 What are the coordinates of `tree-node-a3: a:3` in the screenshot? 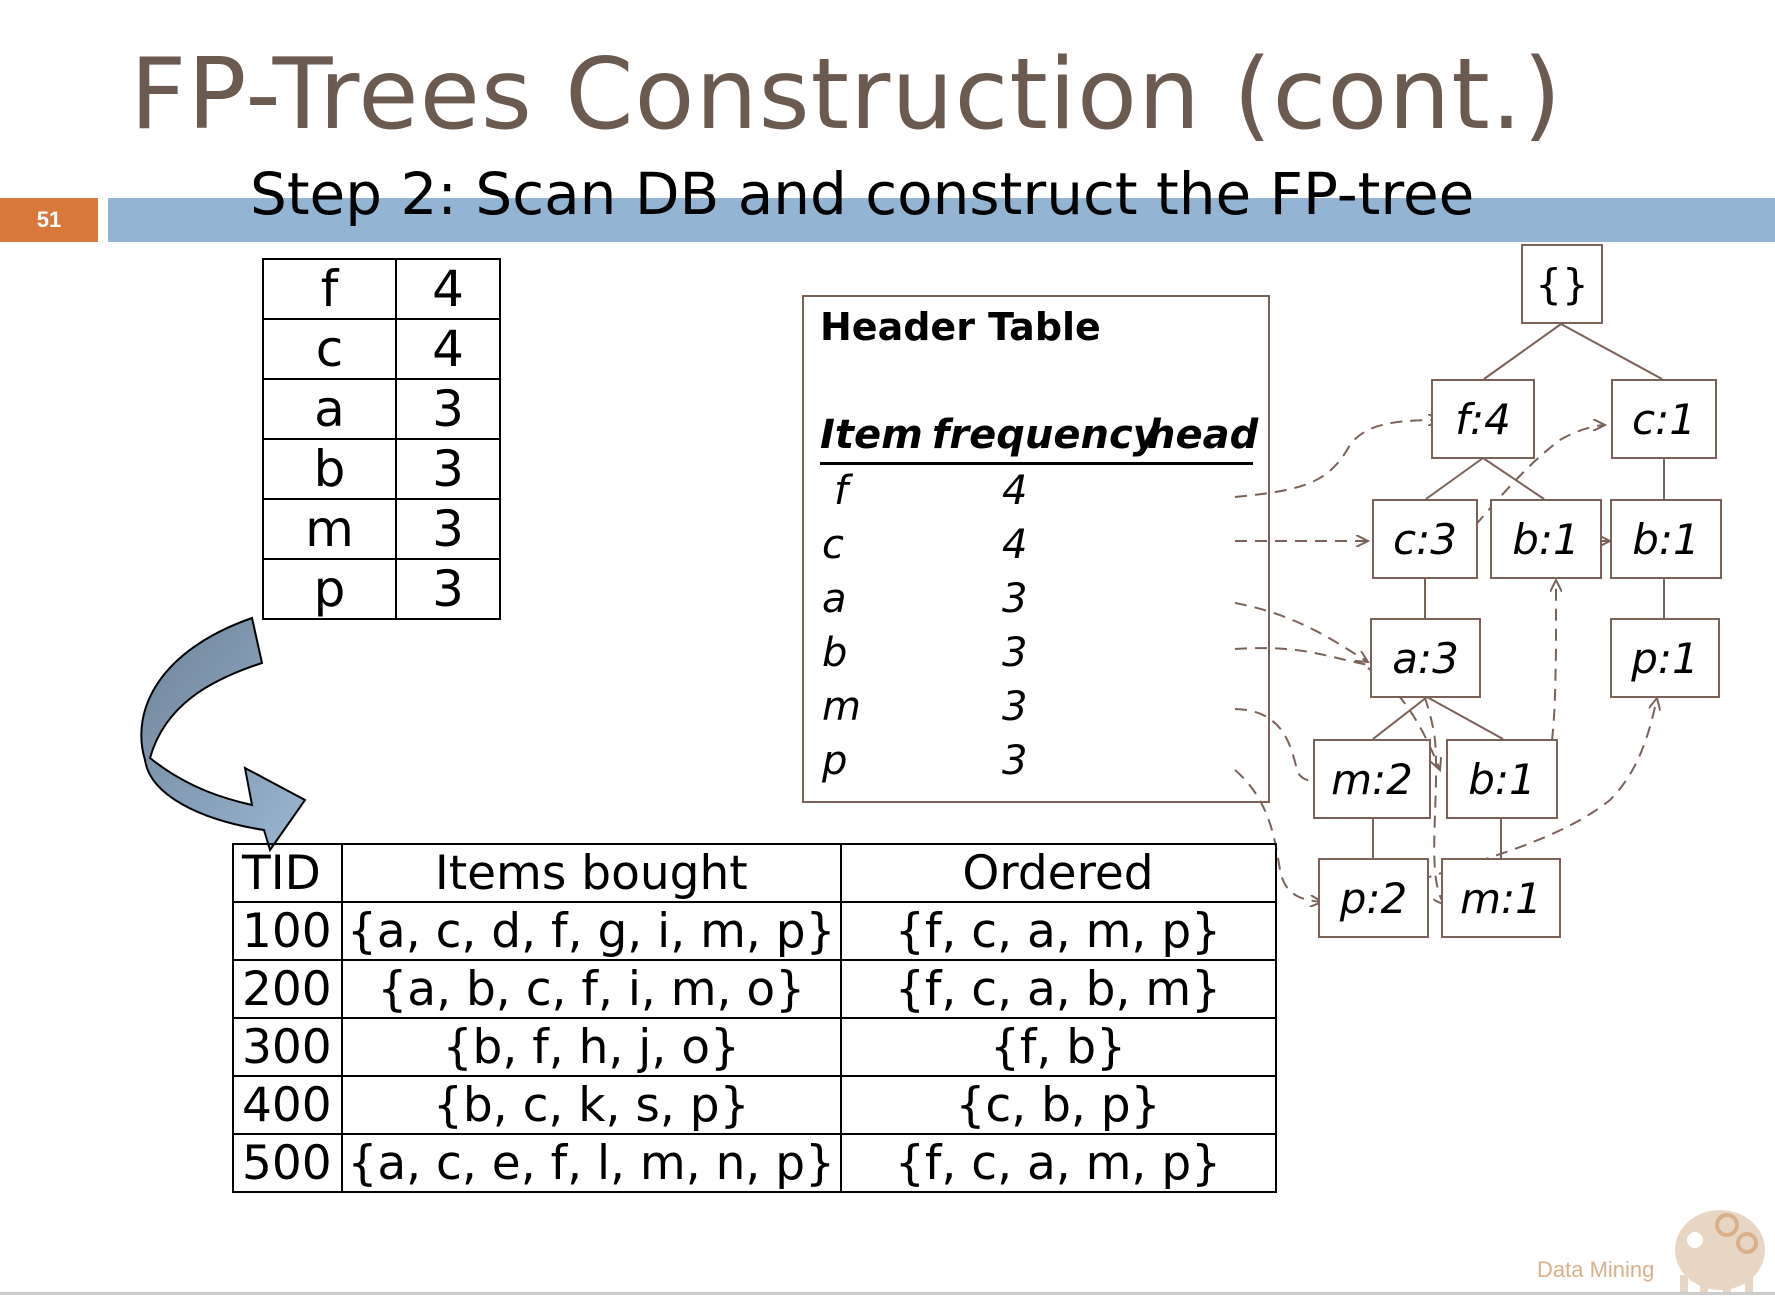 It's located at (1425, 658).